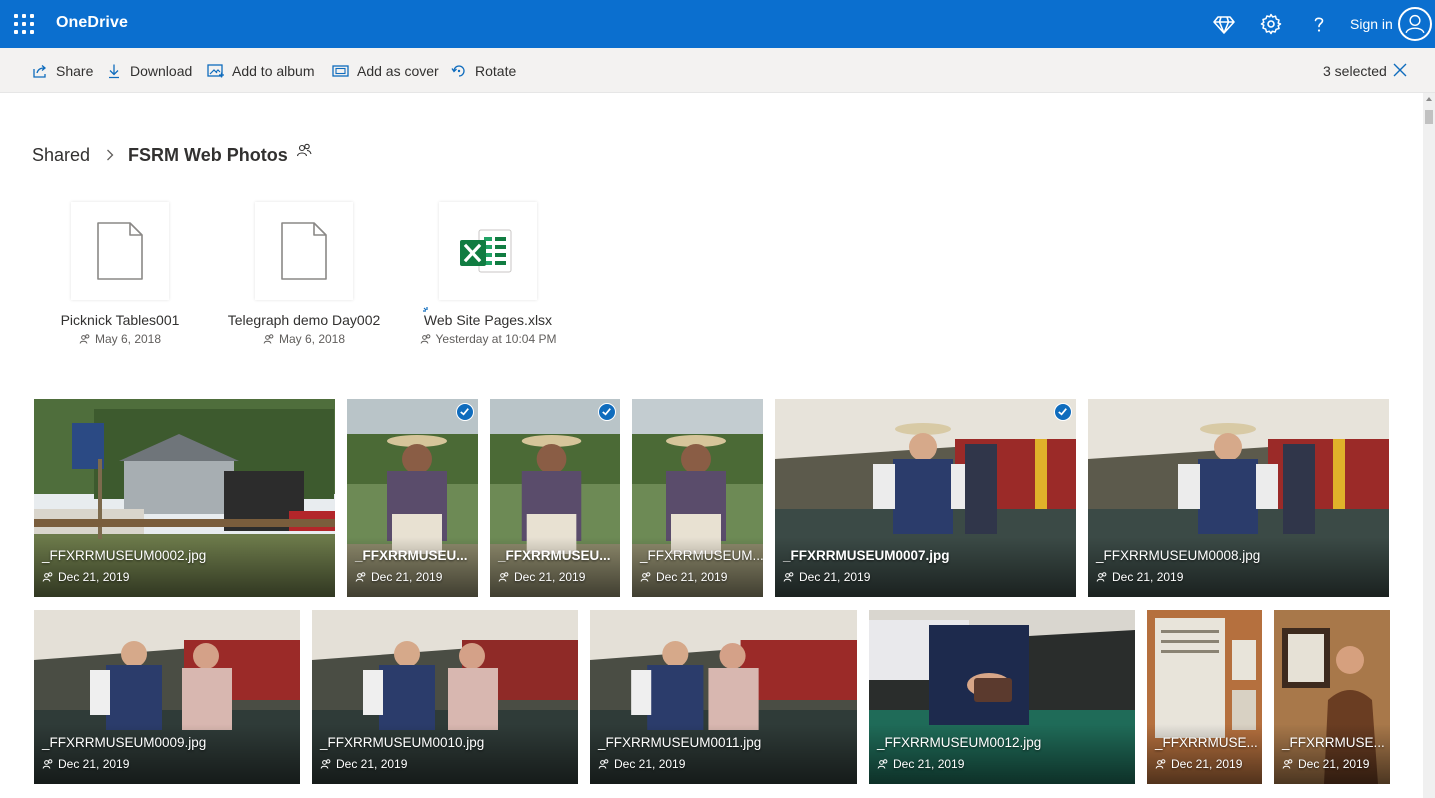 Image resolution: width=1435 pixels, height=798 pixels. Describe the element at coordinates (1319, 24) in the screenshot. I see `help-icon` at that location.